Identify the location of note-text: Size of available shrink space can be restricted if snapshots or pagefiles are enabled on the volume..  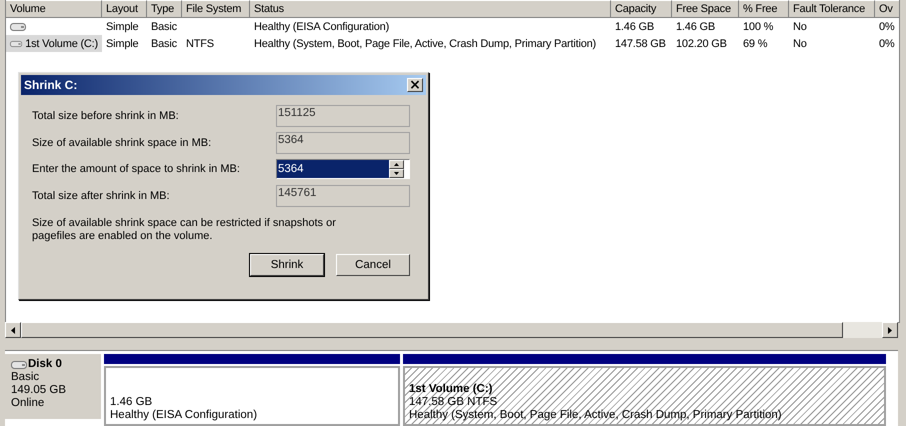
(184, 230).